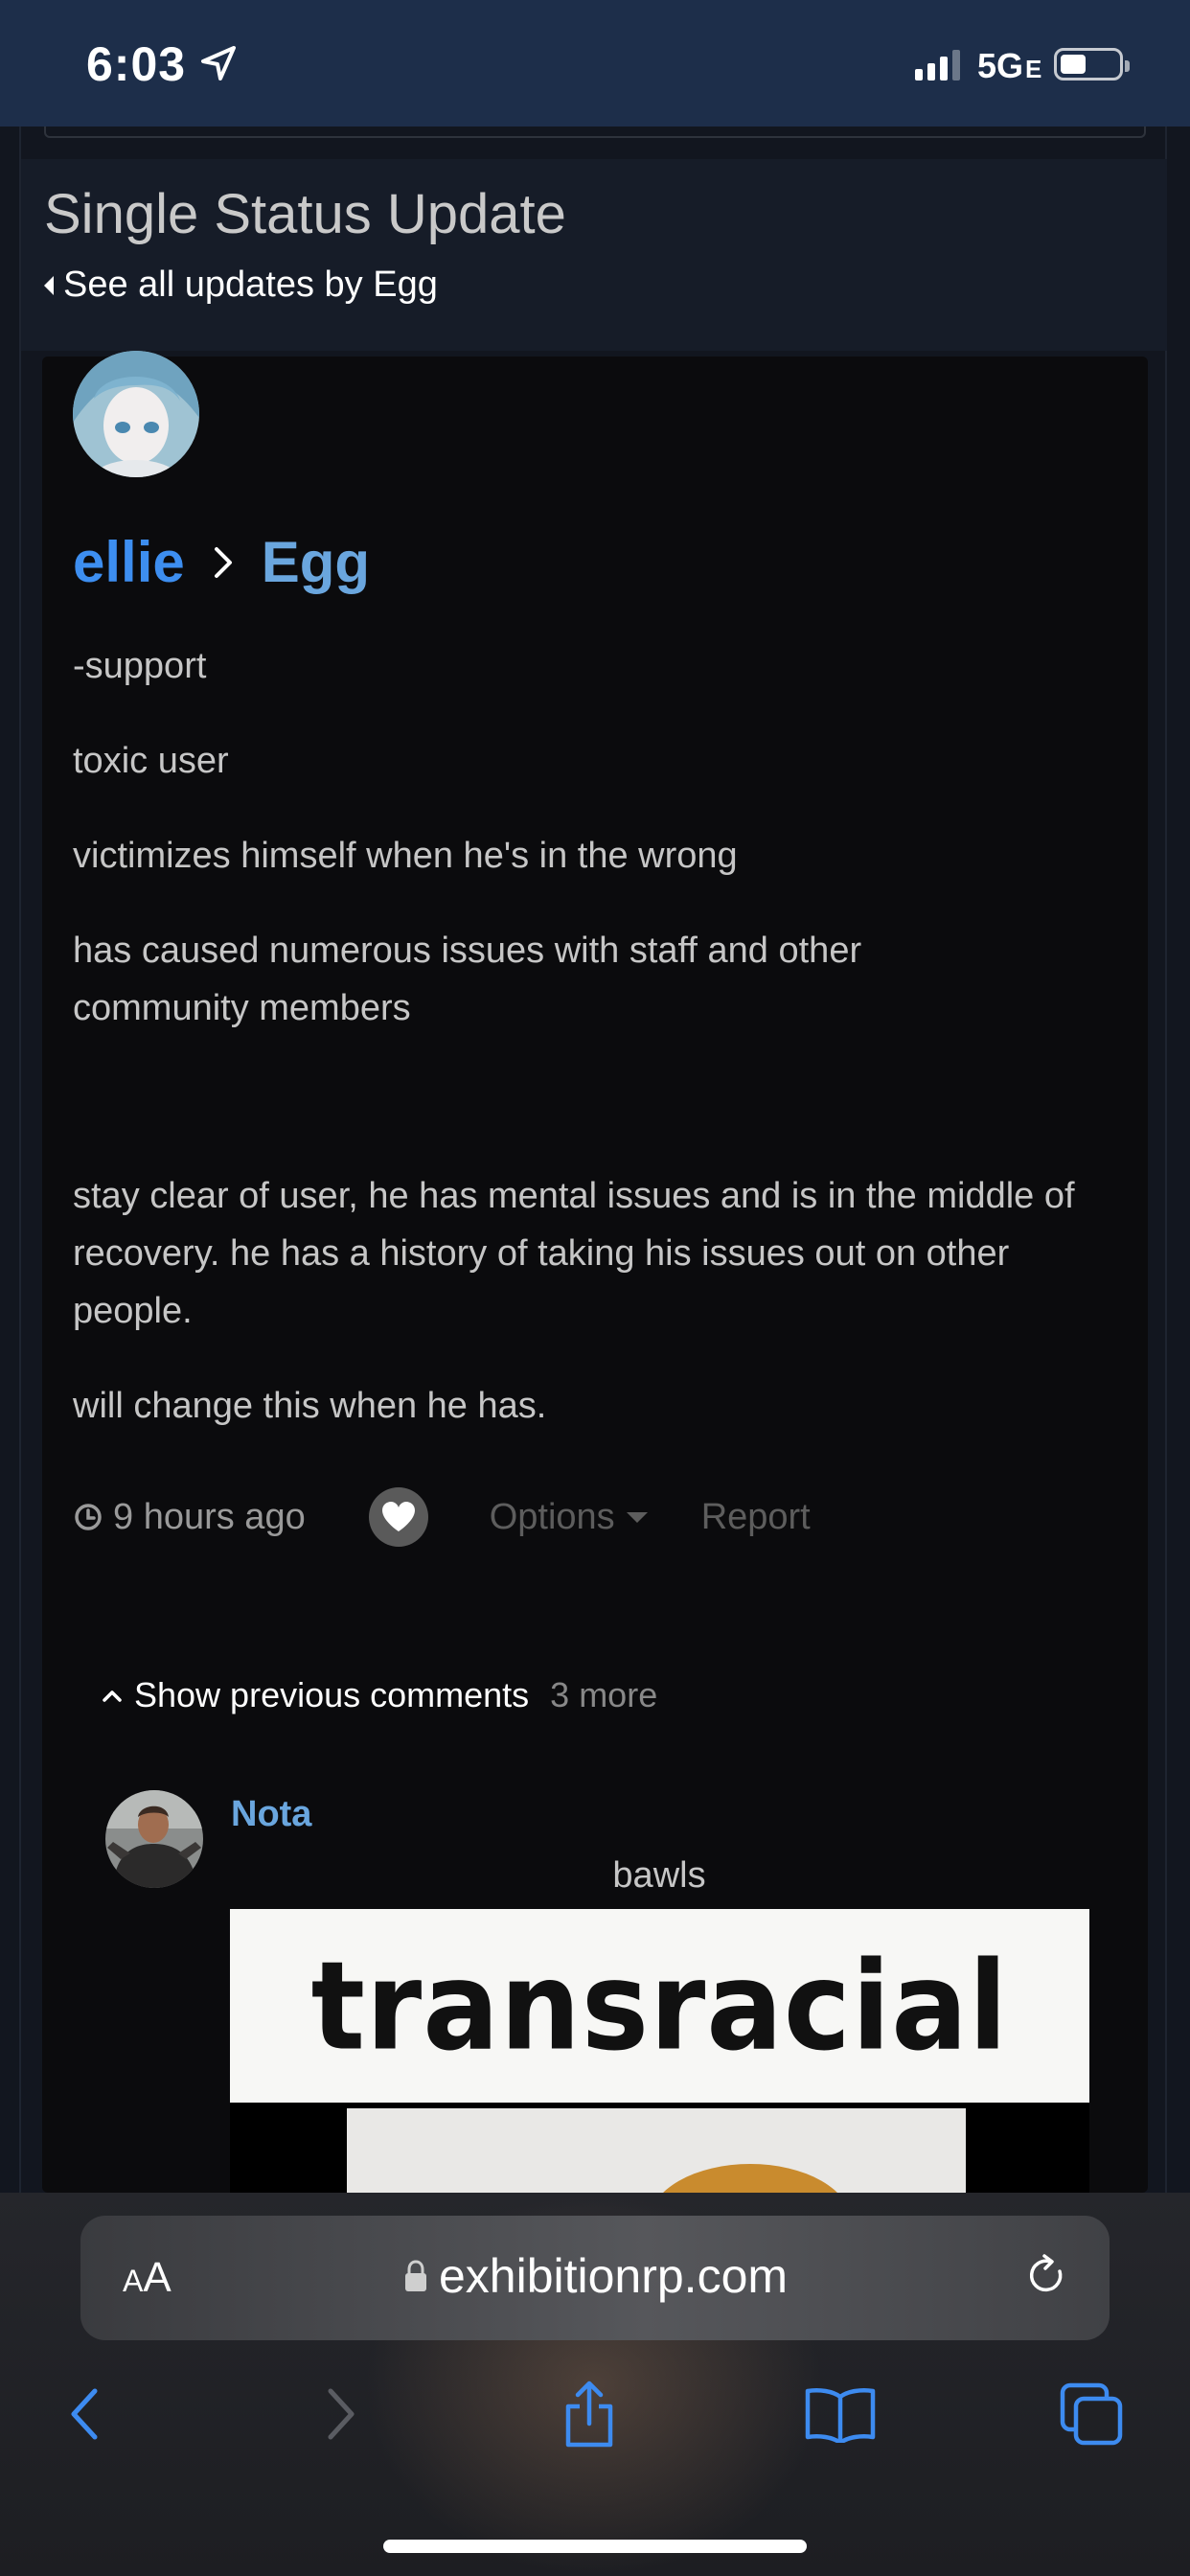 This screenshot has height=2576, width=1190. Describe the element at coordinates (1046, 2275) in the screenshot. I see `reload-icon` at that location.